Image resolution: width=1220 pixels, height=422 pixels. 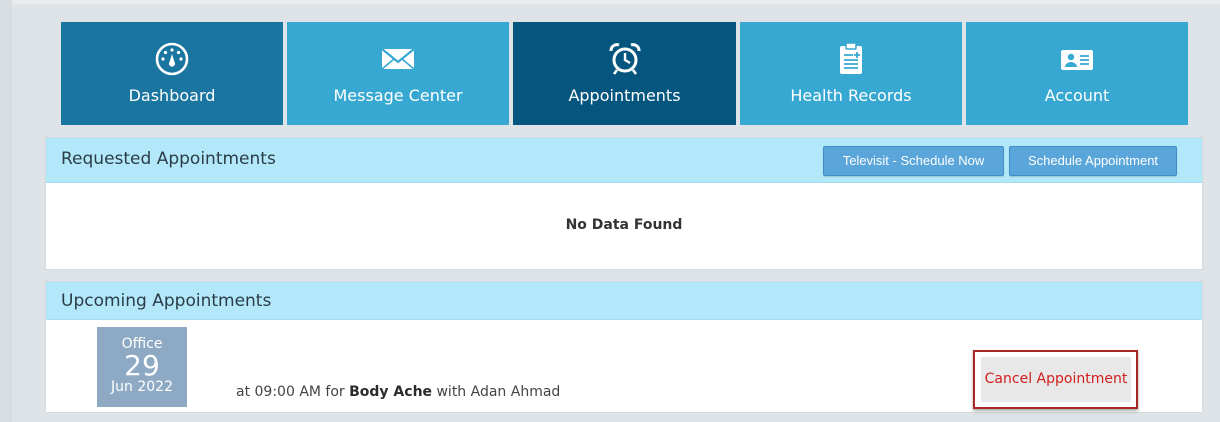 What do you see at coordinates (172, 95) in the screenshot?
I see `nav-label: Dashboard` at bounding box center [172, 95].